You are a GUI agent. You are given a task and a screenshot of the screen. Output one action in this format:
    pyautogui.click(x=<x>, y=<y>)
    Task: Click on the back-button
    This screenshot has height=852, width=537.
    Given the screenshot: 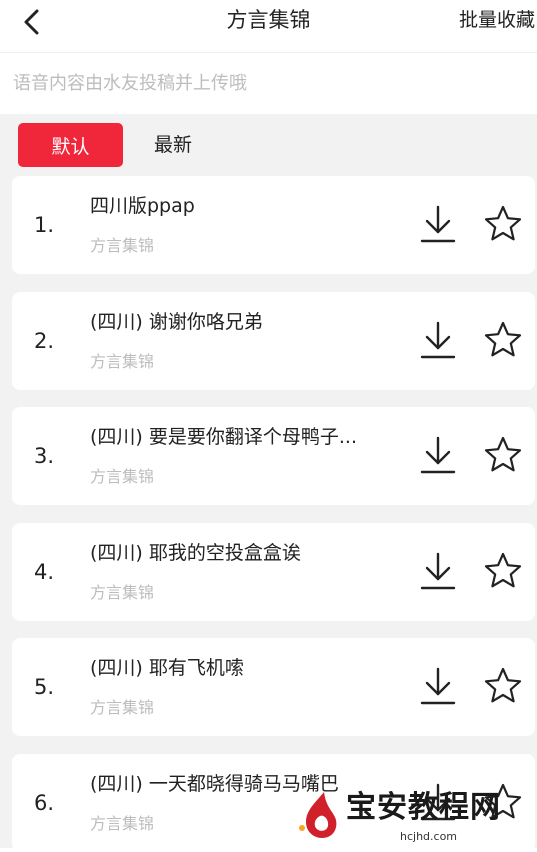 What is the action you would take?
    pyautogui.click(x=32, y=22)
    